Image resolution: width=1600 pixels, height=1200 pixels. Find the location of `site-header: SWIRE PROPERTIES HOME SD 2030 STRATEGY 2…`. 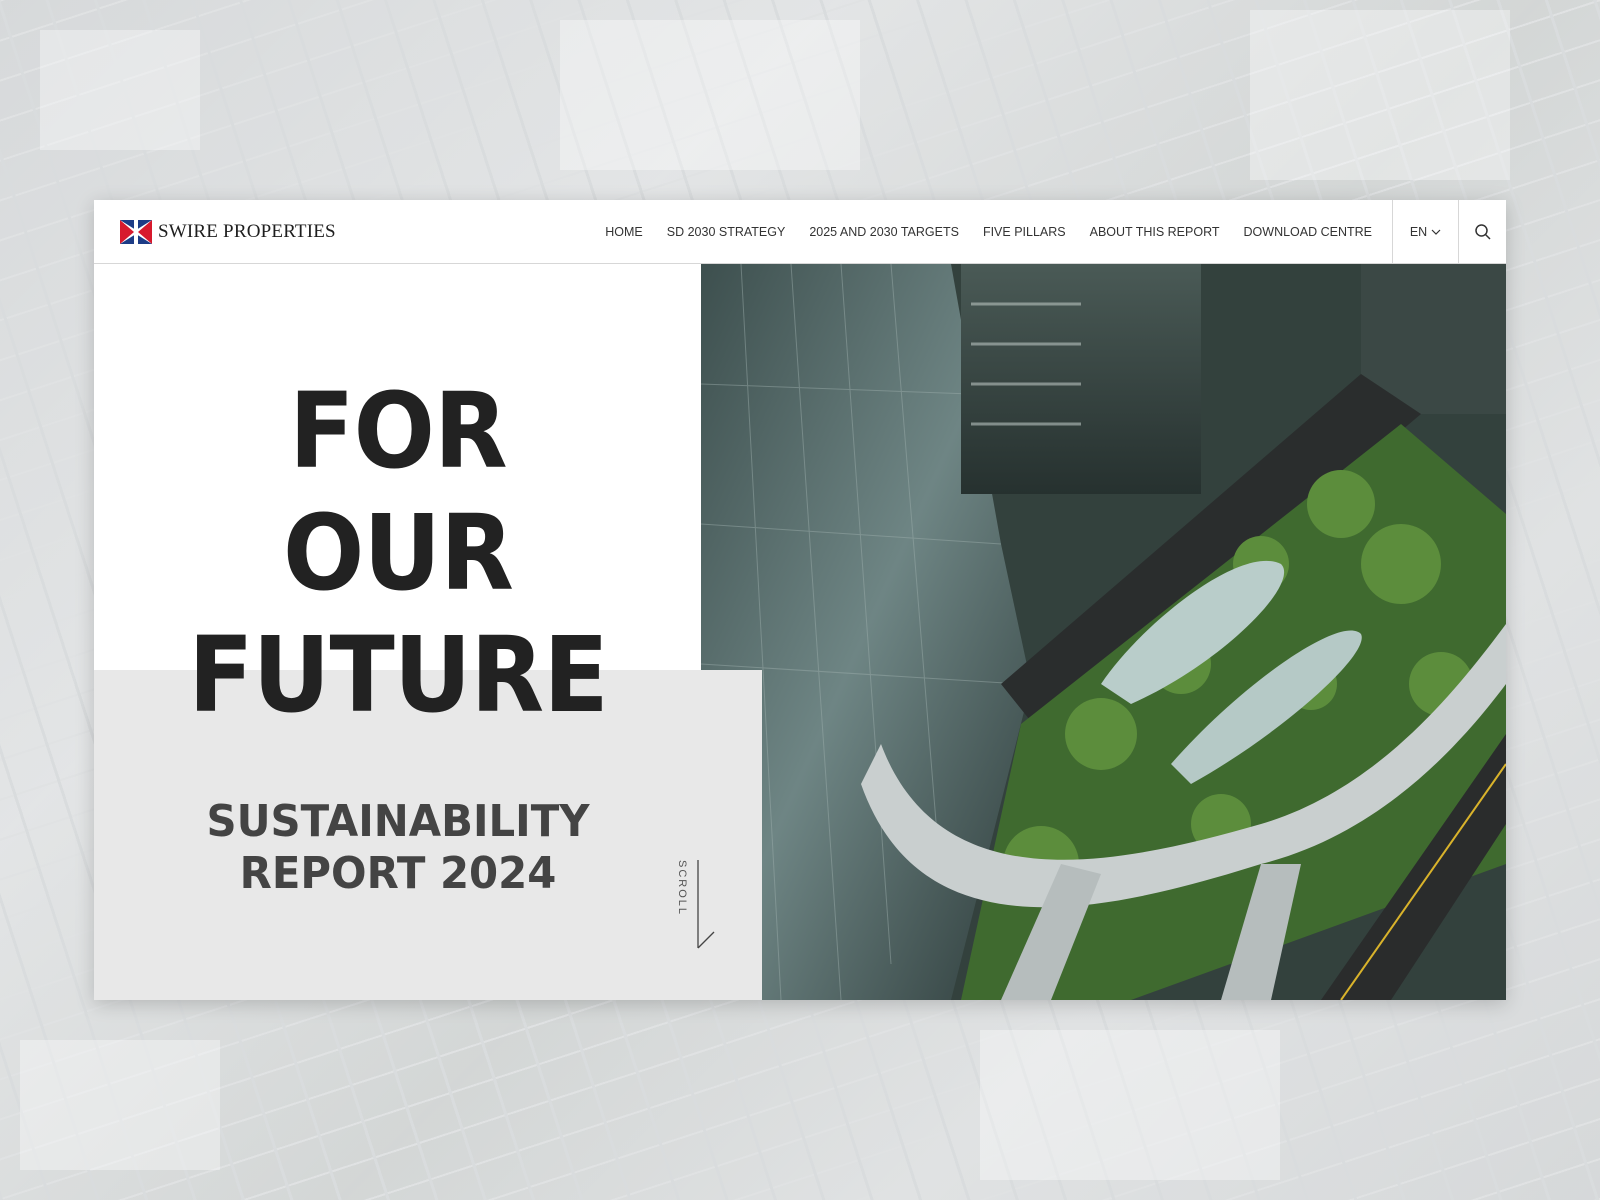

site-header: SWIRE PROPERTIES HOME SD 2030 STRATEGY 2… is located at coordinates (800, 232).